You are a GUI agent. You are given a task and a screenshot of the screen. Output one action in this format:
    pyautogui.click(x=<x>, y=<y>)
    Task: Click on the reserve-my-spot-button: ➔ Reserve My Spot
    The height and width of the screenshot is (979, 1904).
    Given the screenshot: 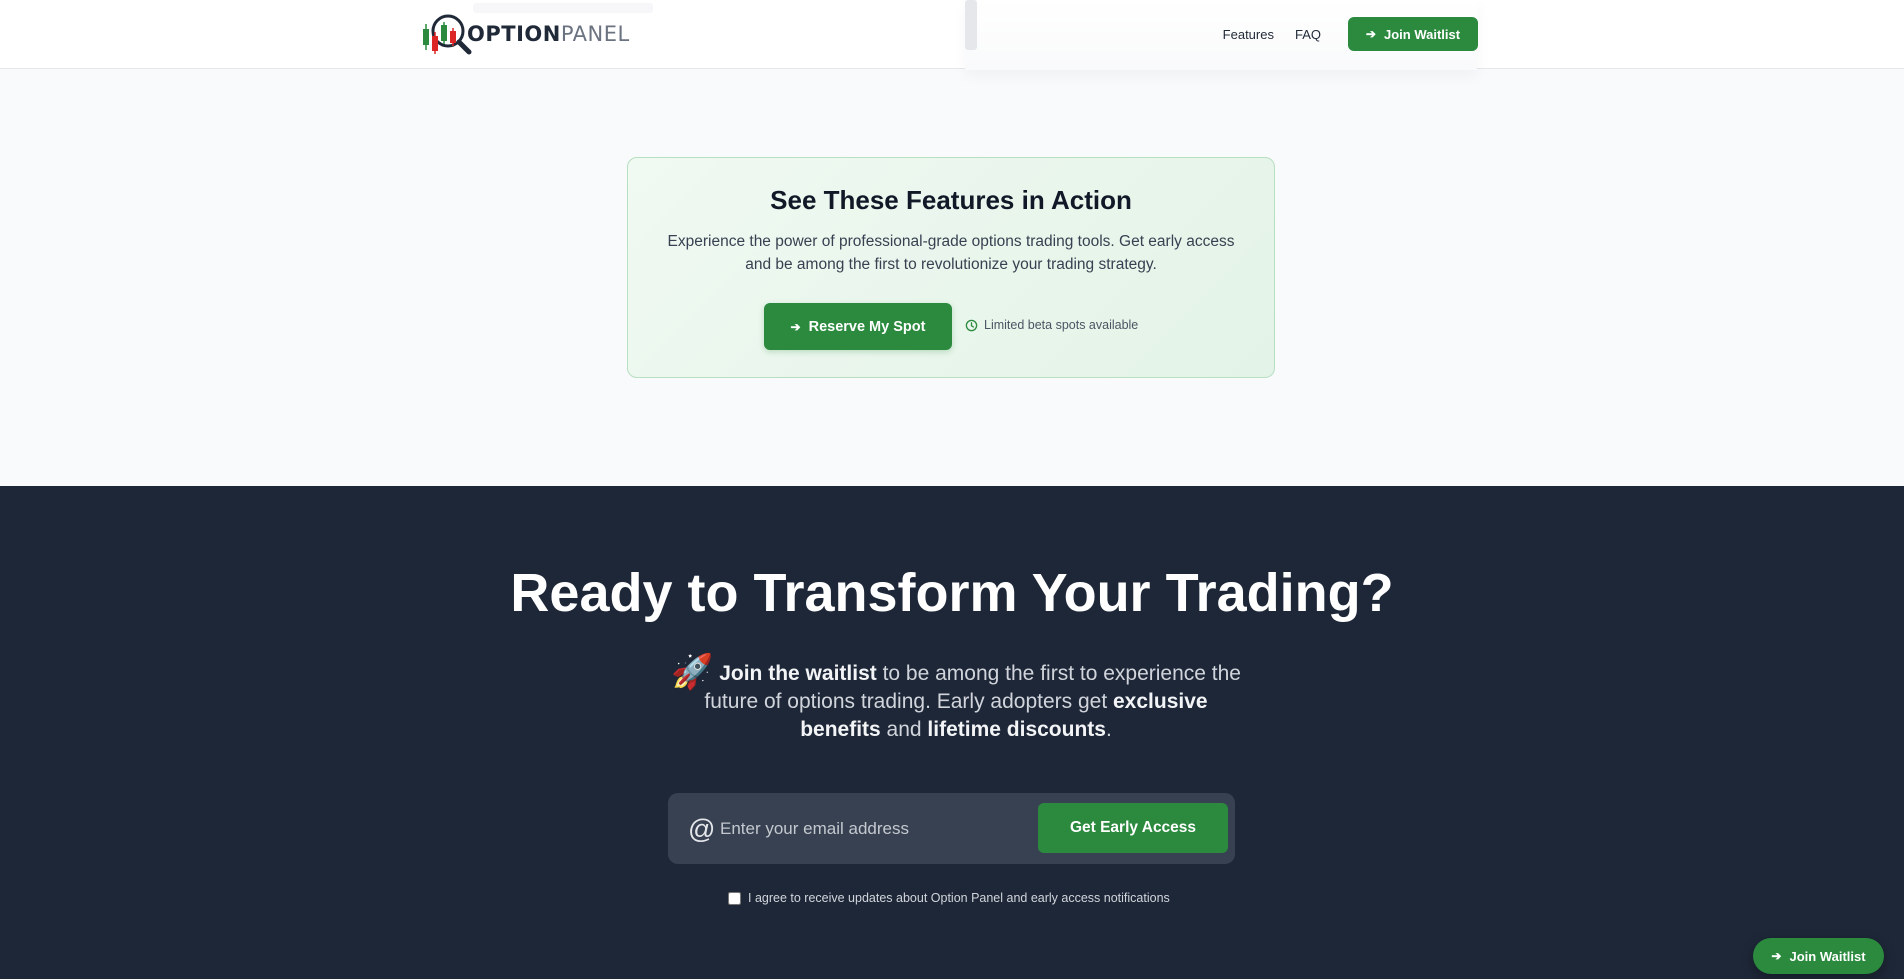 What is the action you would take?
    pyautogui.click(x=858, y=326)
    